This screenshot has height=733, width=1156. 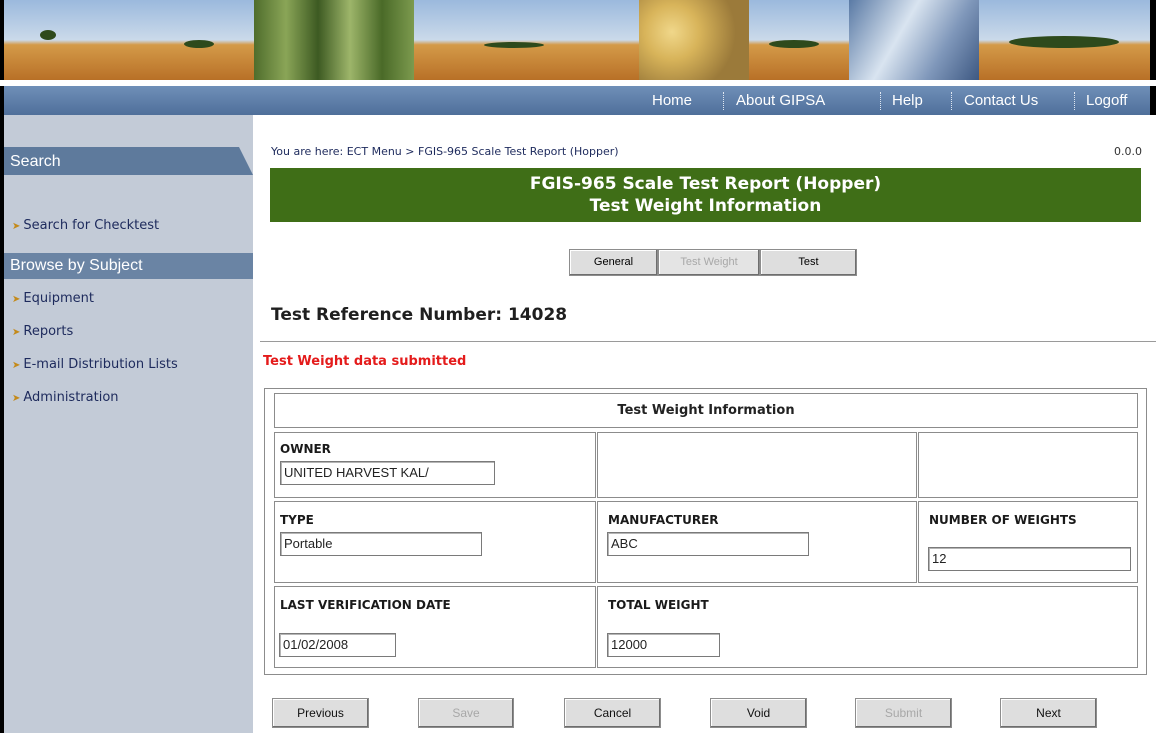 What do you see at coordinates (706, 410) in the screenshot?
I see `form-header: Test Weight Information` at bounding box center [706, 410].